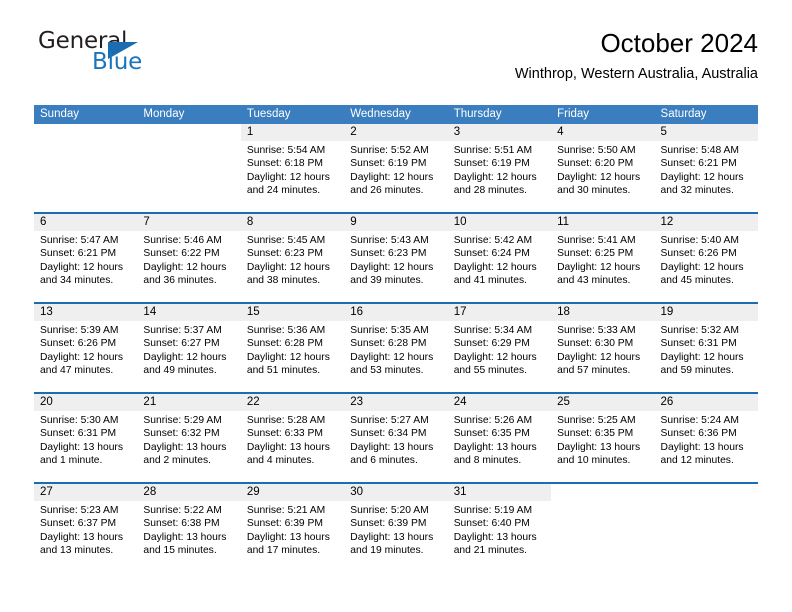  What do you see at coordinates (286, 420) in the screenshot?
I see `sunrise-text: Sunrise: 5:28 AM` at bounding box center [286, 420].